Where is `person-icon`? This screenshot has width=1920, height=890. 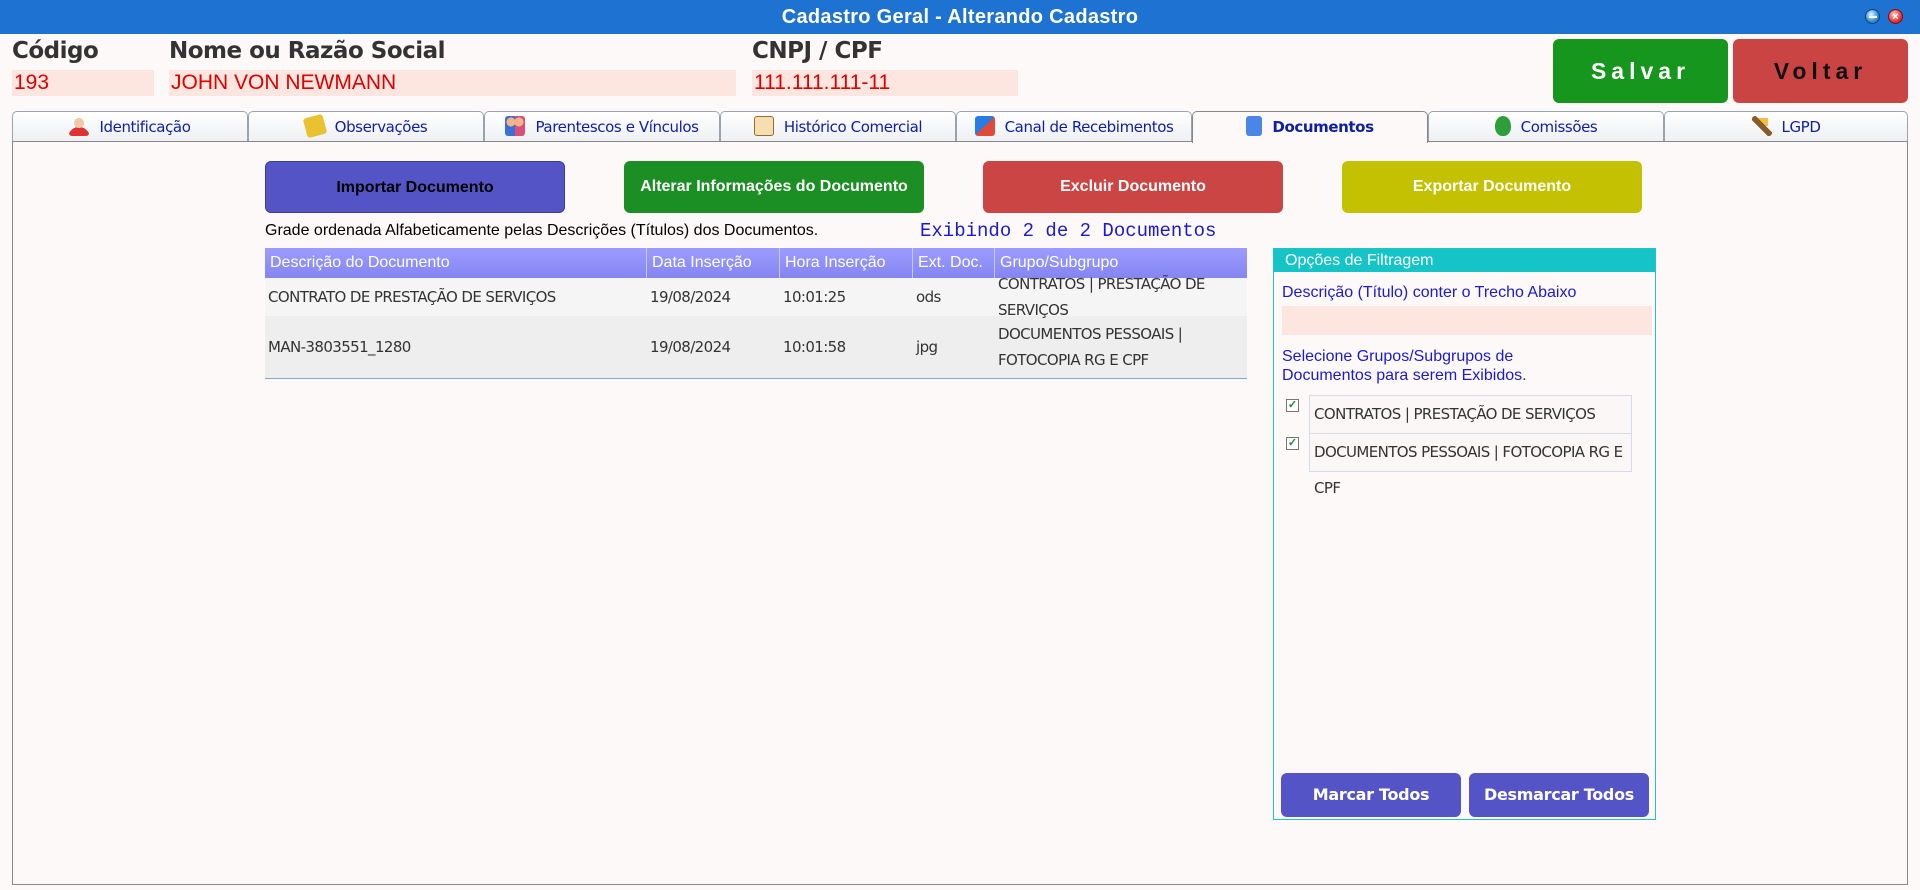 person-icon is located at coordinates (79, 126).